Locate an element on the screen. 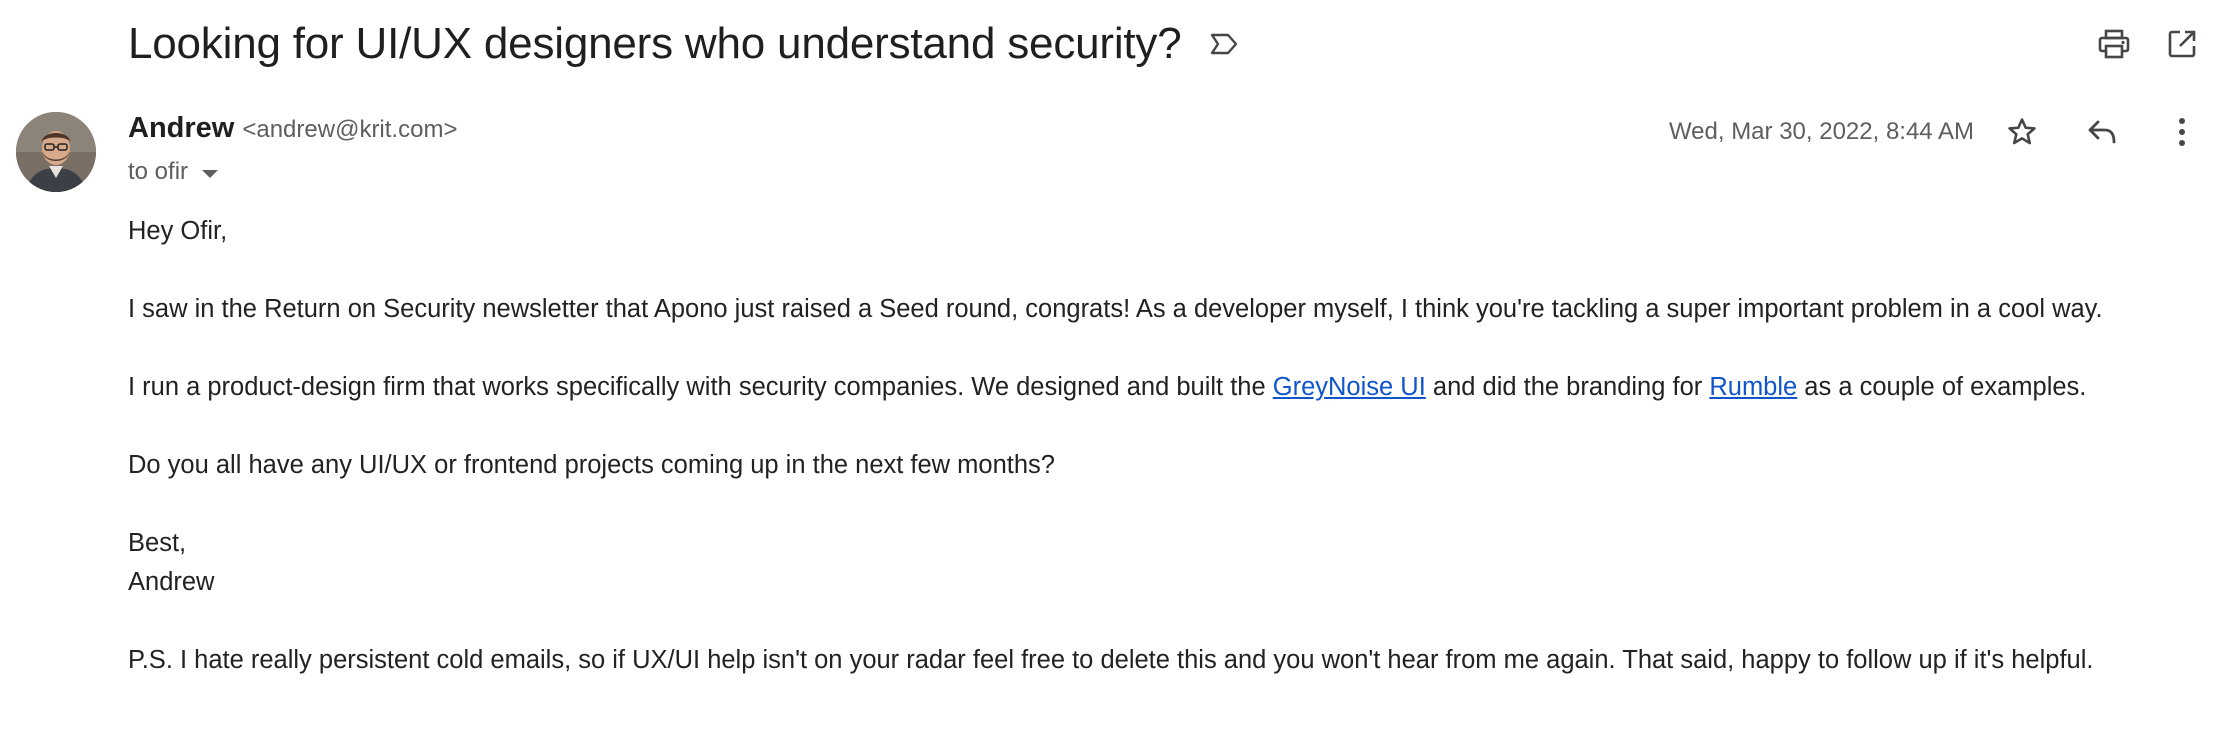 This screenshot has width=2234, height=736. avatar is located at coordinates (56, 152).